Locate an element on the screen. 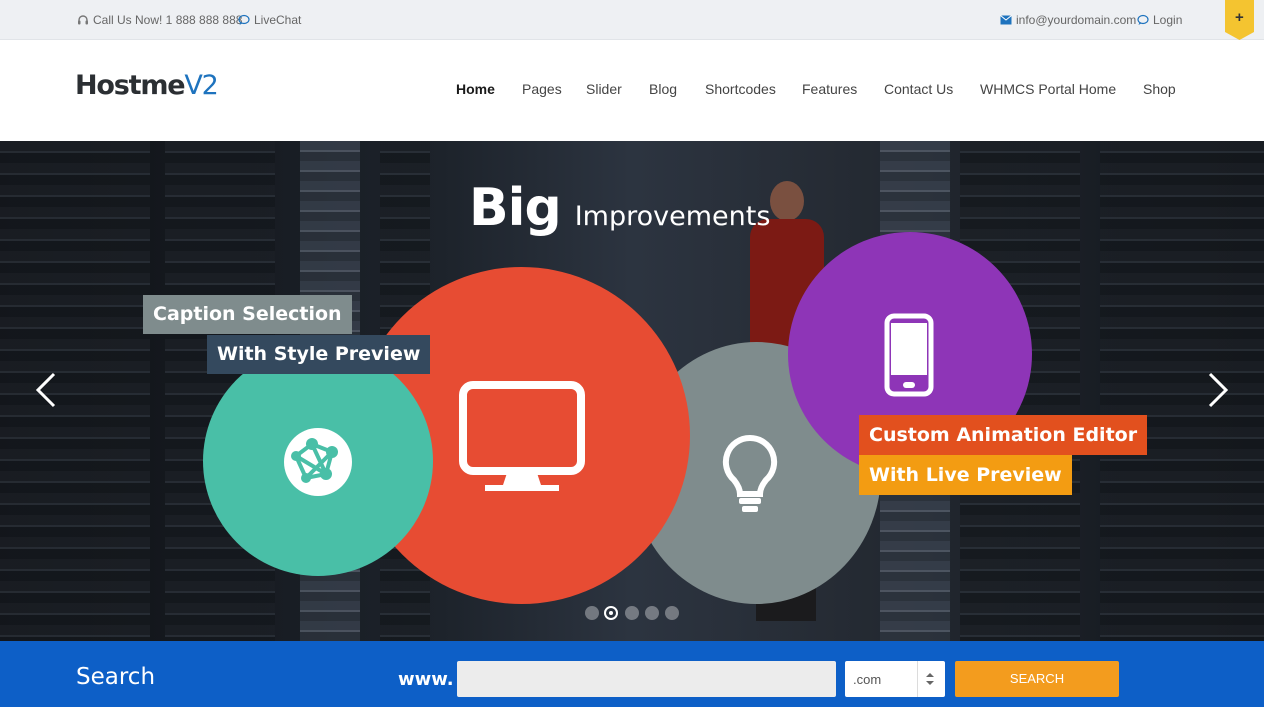 The image size is (1264, 707). globe-circle is located at coordinates (318, 461).